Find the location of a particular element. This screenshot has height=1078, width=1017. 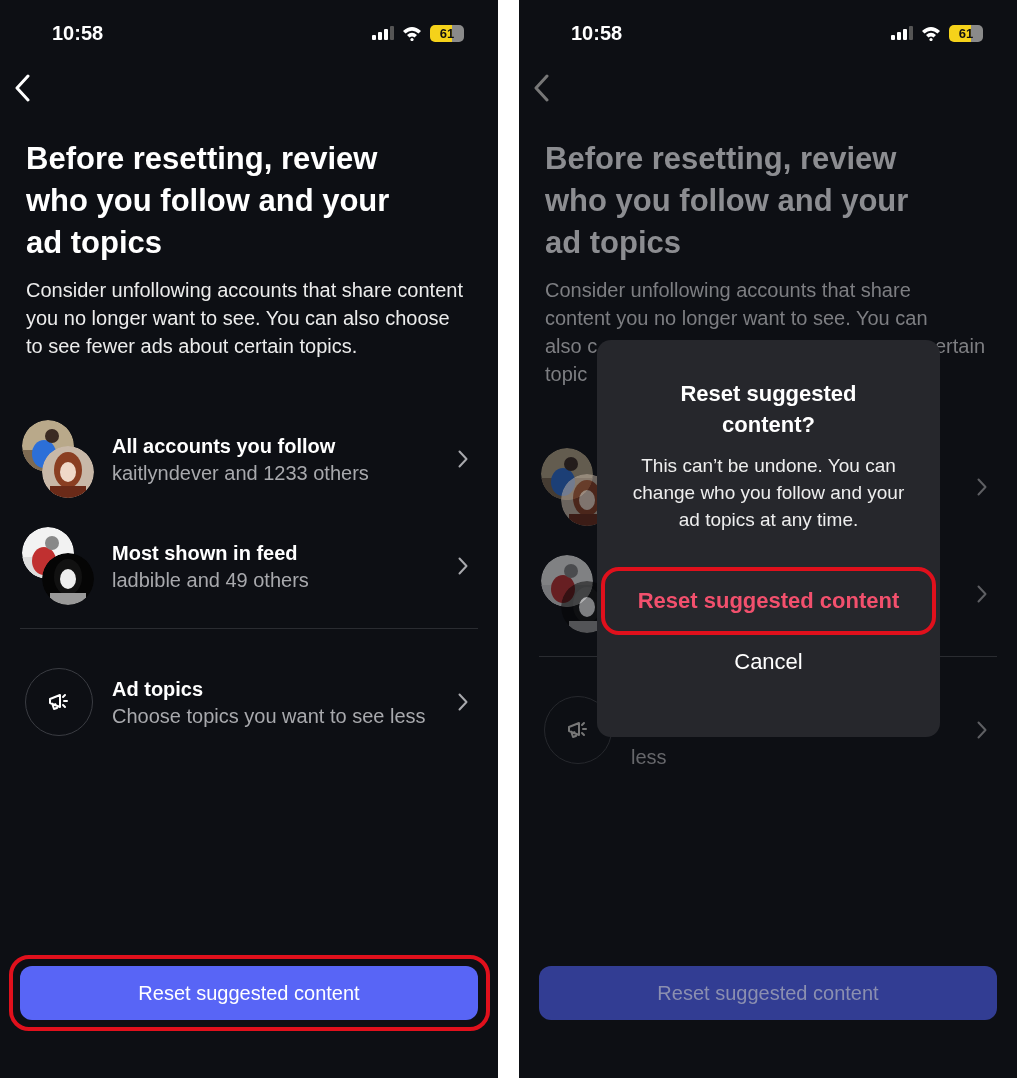

description-text: Consider unfollowing accounts that share content you no longer want to see. You can also choose to see fewer ads about certain topics. is located at coordinates (245, 318).